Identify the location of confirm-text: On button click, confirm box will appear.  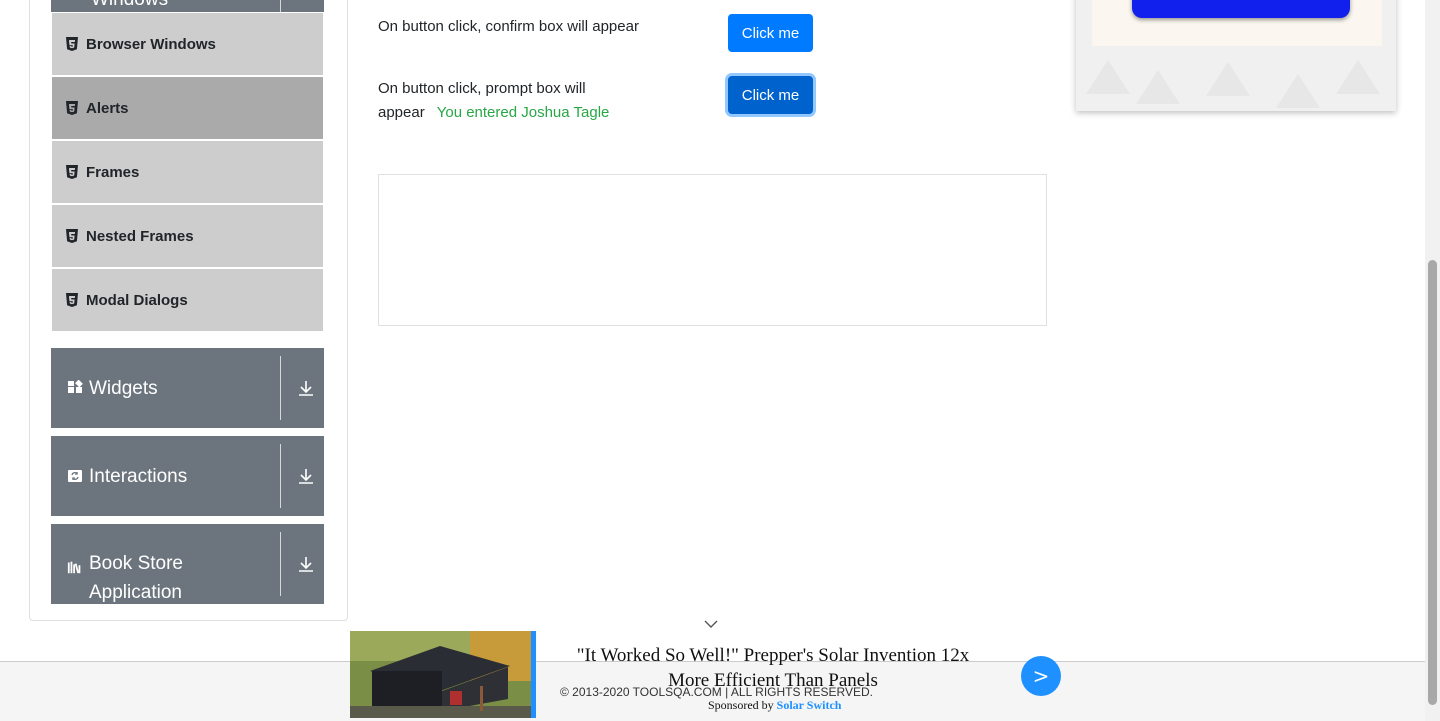
(508, 26).